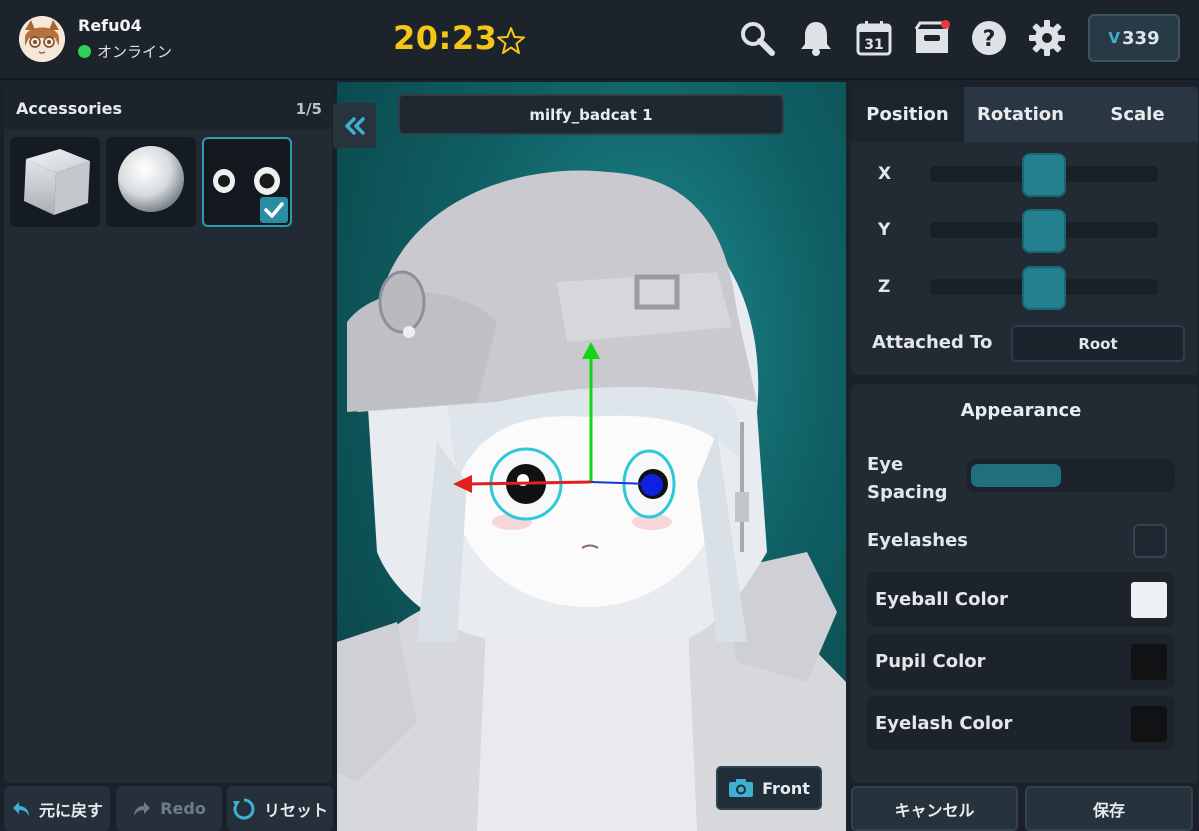 The height and width of the screenshot is (831, 1199). Describe the element at coordinates (907, 478) in the screenshot. I see `eye-spacing-label: Eye Spacing` at that location.